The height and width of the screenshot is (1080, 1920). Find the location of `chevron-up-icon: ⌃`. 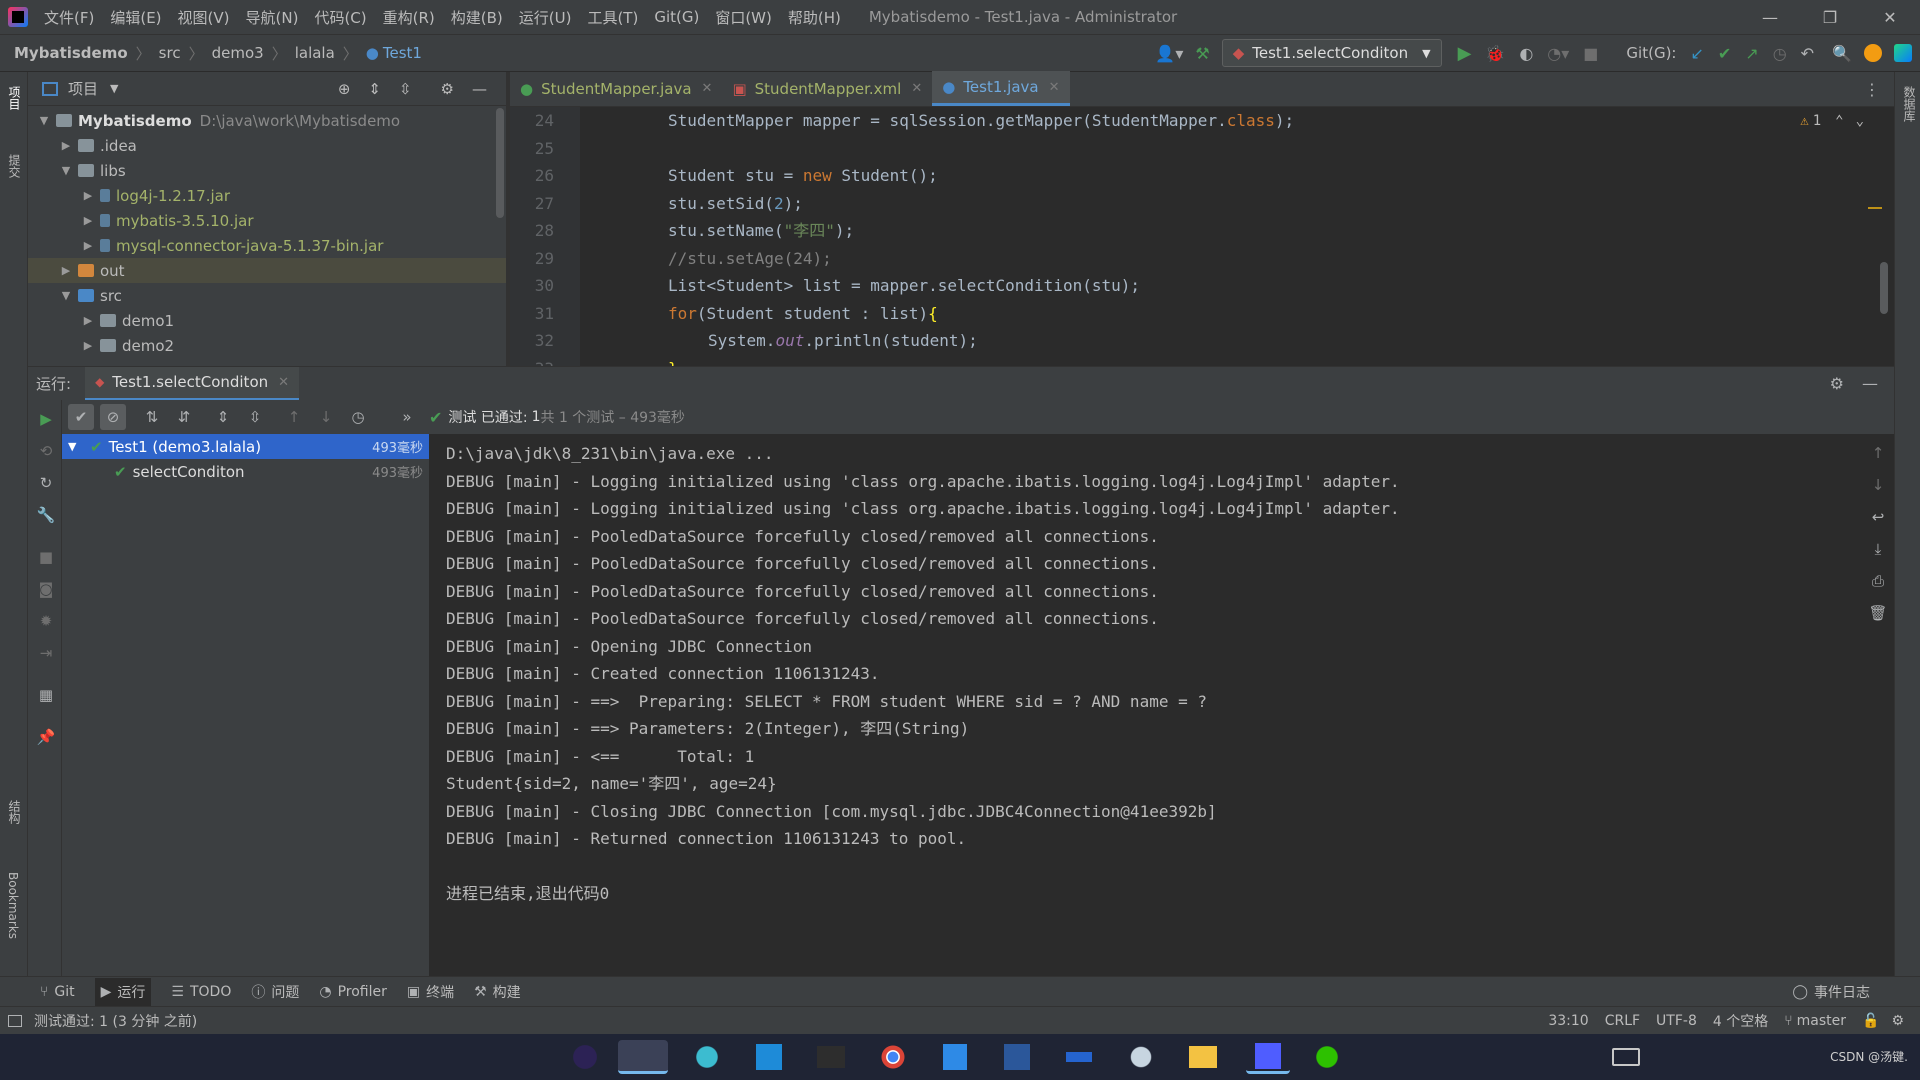

chevron-up-icon: ⌃ is located at coordinates (1839, 121).